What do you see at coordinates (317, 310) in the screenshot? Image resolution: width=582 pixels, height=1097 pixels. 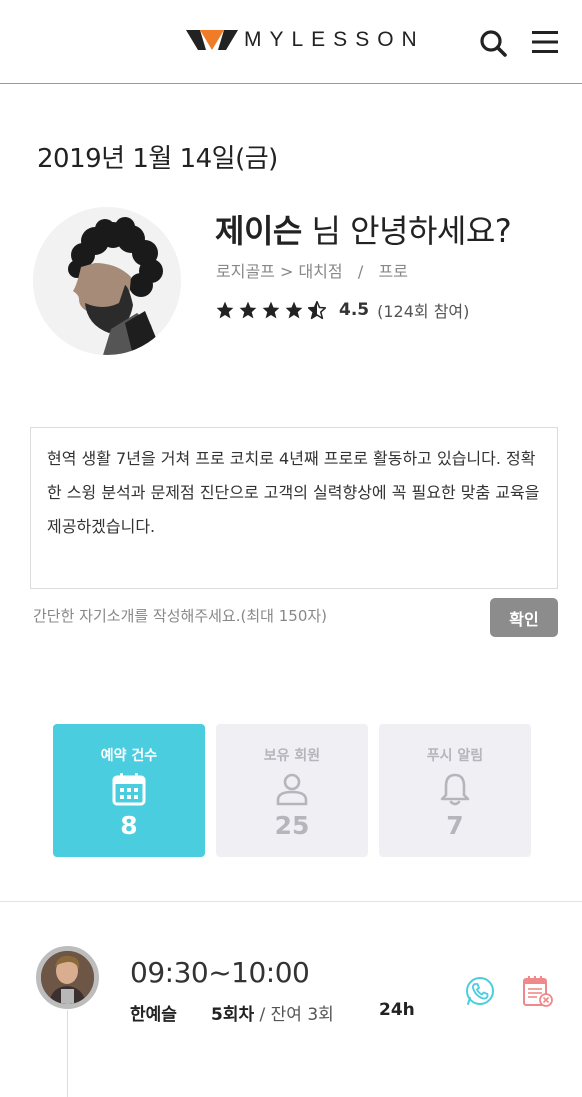 I see `star-half-icon` at bounding box center [317, 310].